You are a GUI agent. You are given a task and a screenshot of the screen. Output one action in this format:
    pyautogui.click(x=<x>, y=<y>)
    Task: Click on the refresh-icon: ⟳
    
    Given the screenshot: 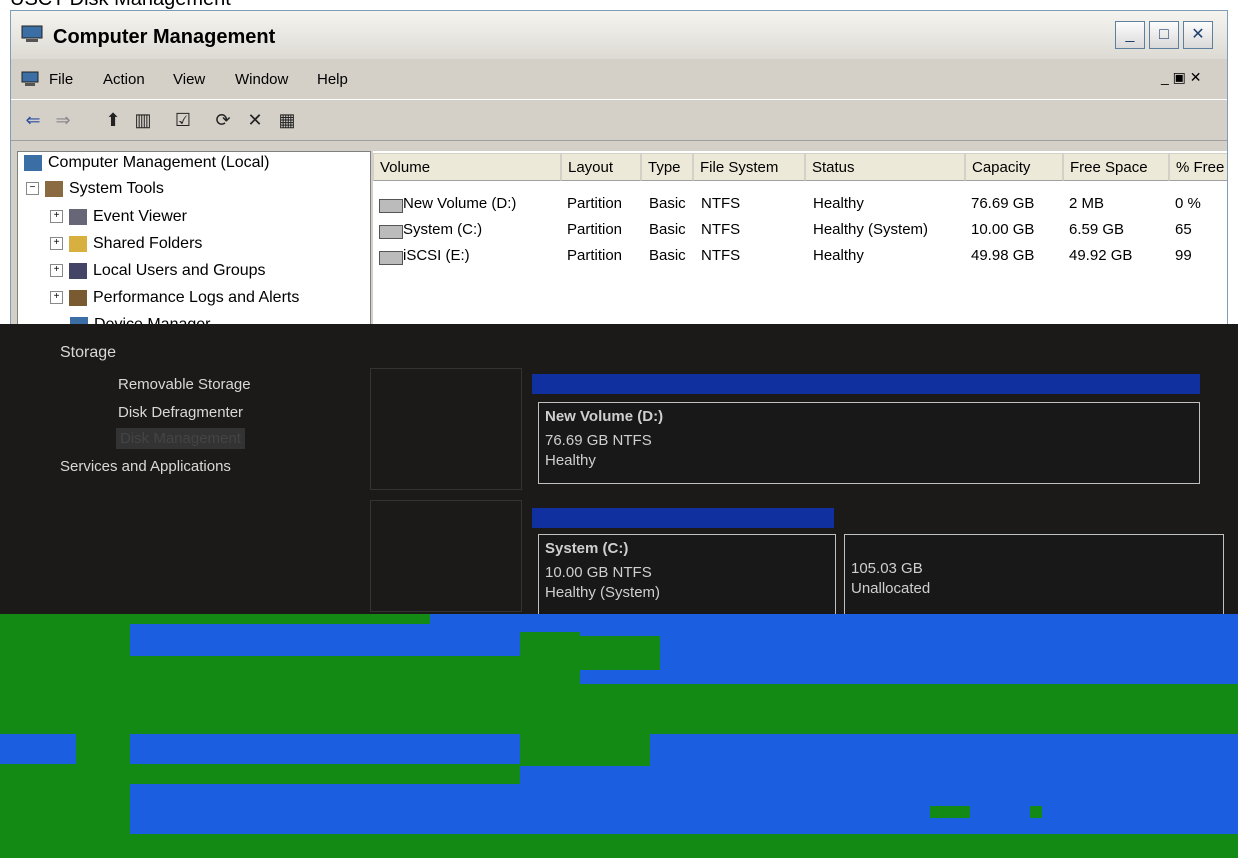 What is the action you would take?
    pyautogui.click(x=223, y=120)
    